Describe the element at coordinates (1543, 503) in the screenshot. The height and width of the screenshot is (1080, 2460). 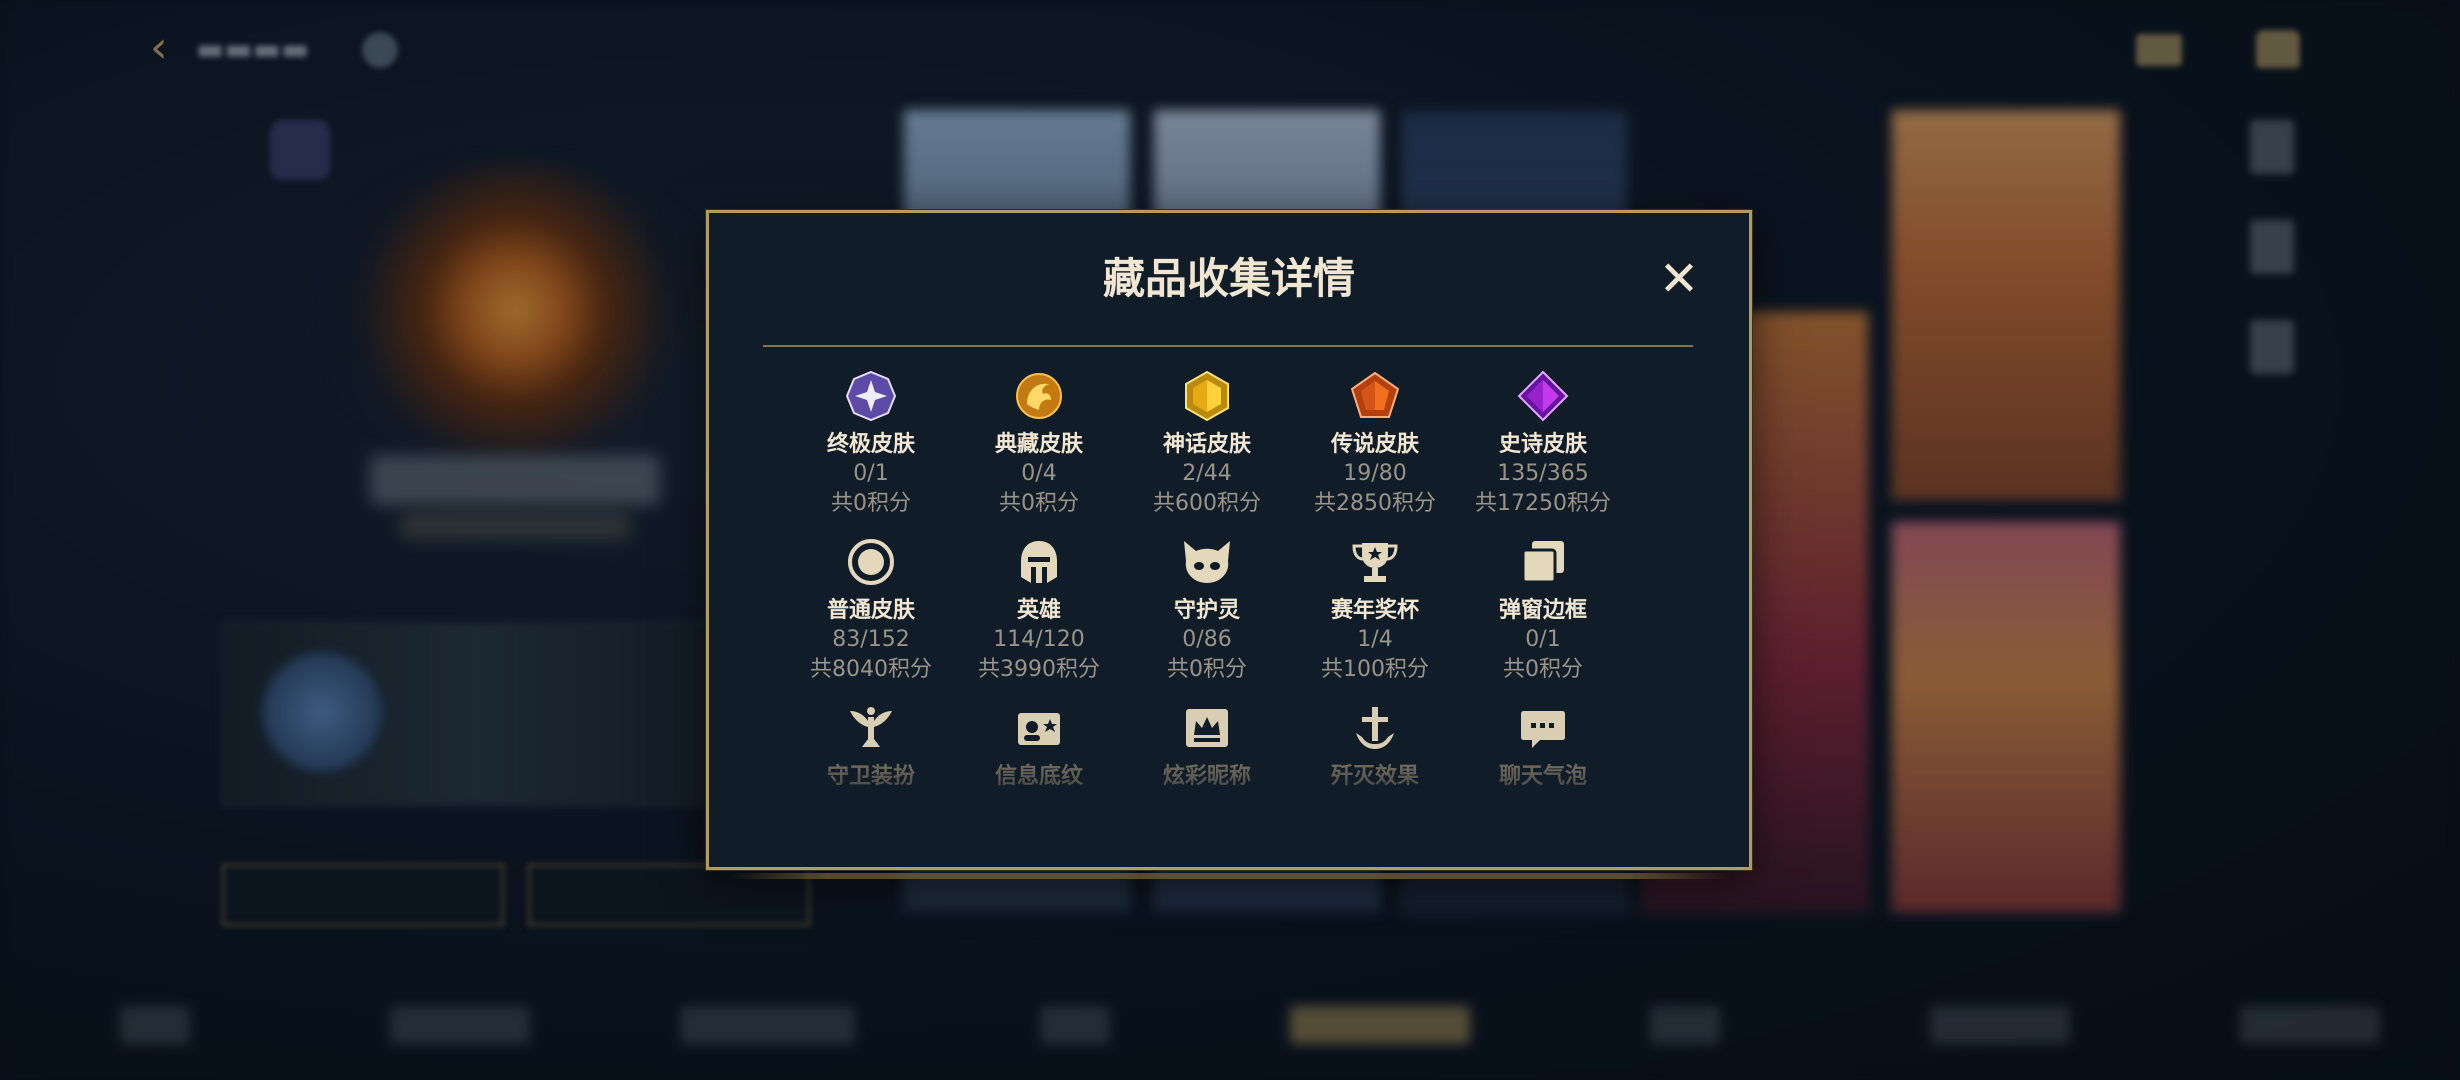
I see `item-points: 共17250积分` at that location.